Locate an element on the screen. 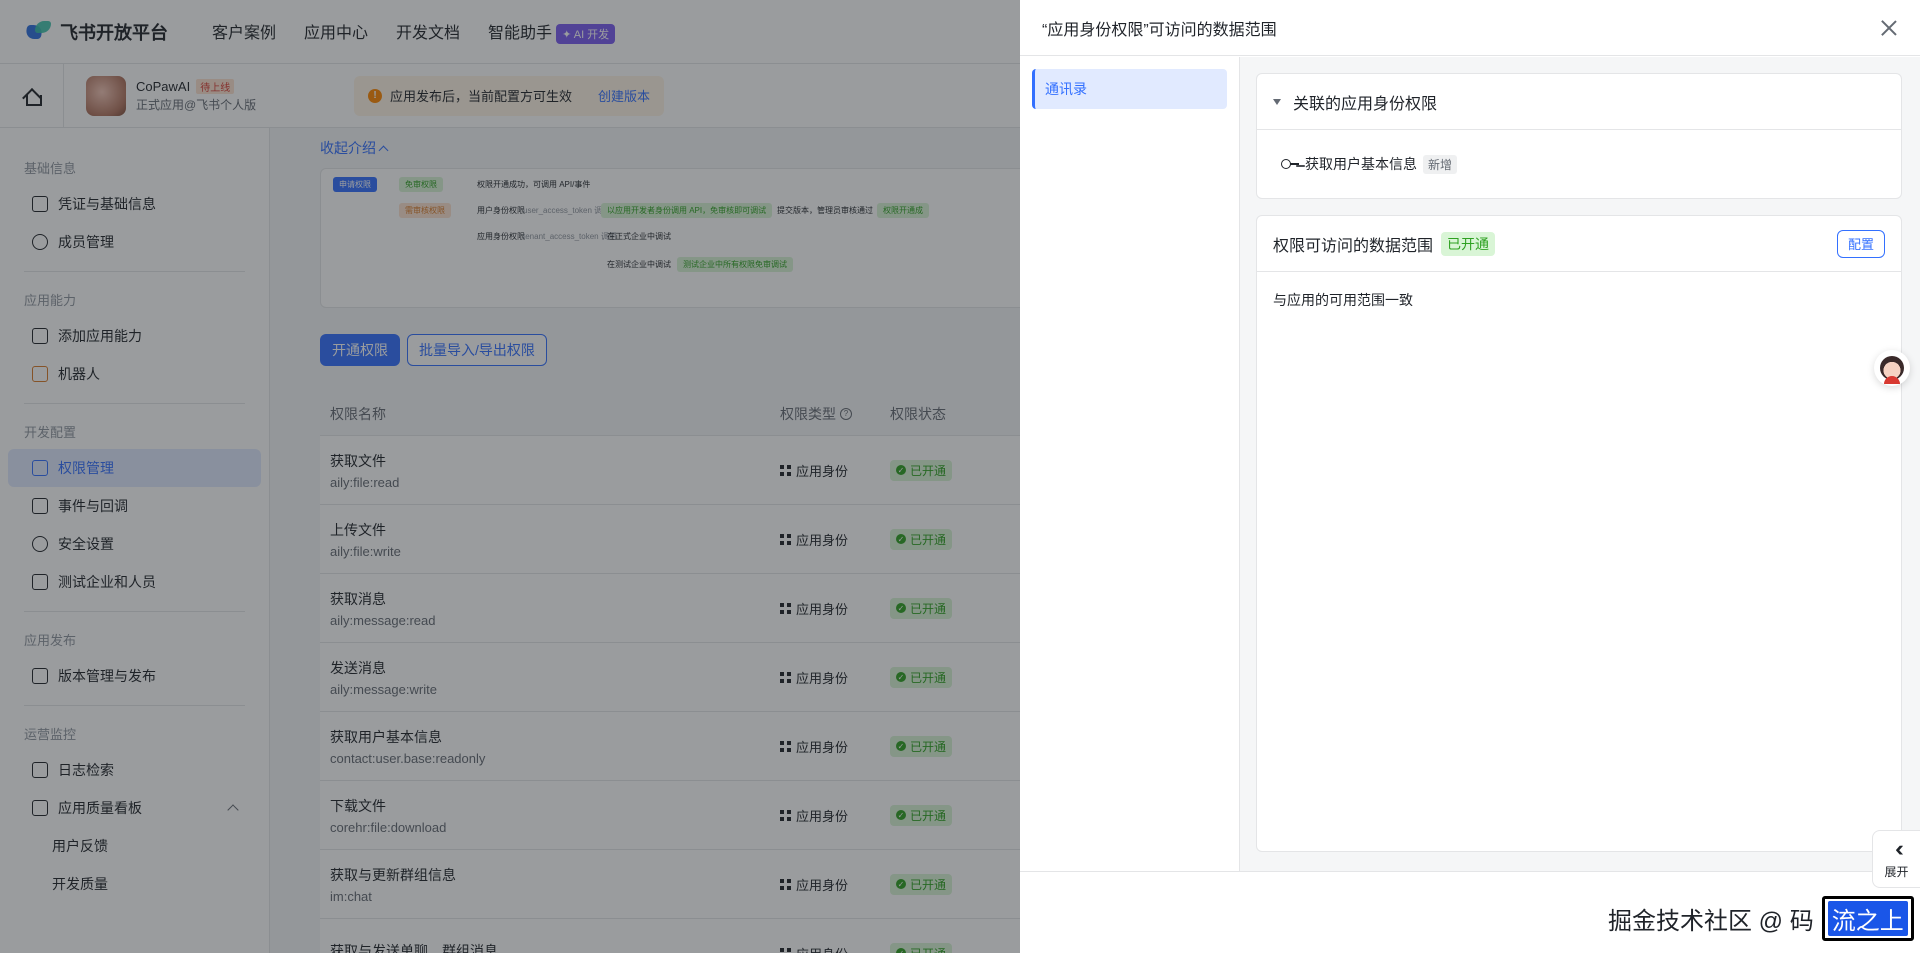  data-scope-description: 与应用的可用范围一致 is located at coordinates (1343, 300).